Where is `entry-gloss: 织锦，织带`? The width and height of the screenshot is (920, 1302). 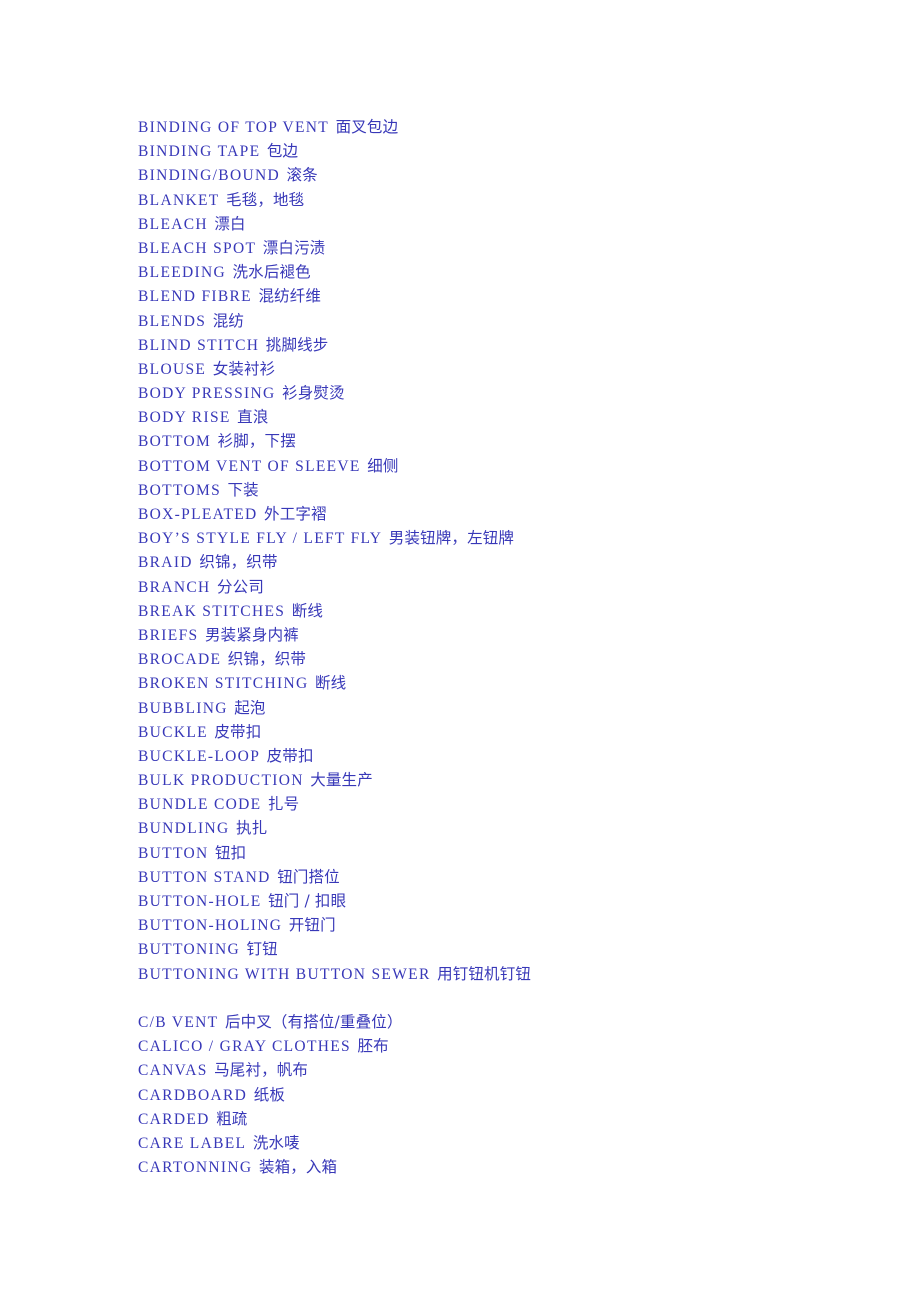
entry-gloss: 织锦，织带 is located at coordinates (267, 659).